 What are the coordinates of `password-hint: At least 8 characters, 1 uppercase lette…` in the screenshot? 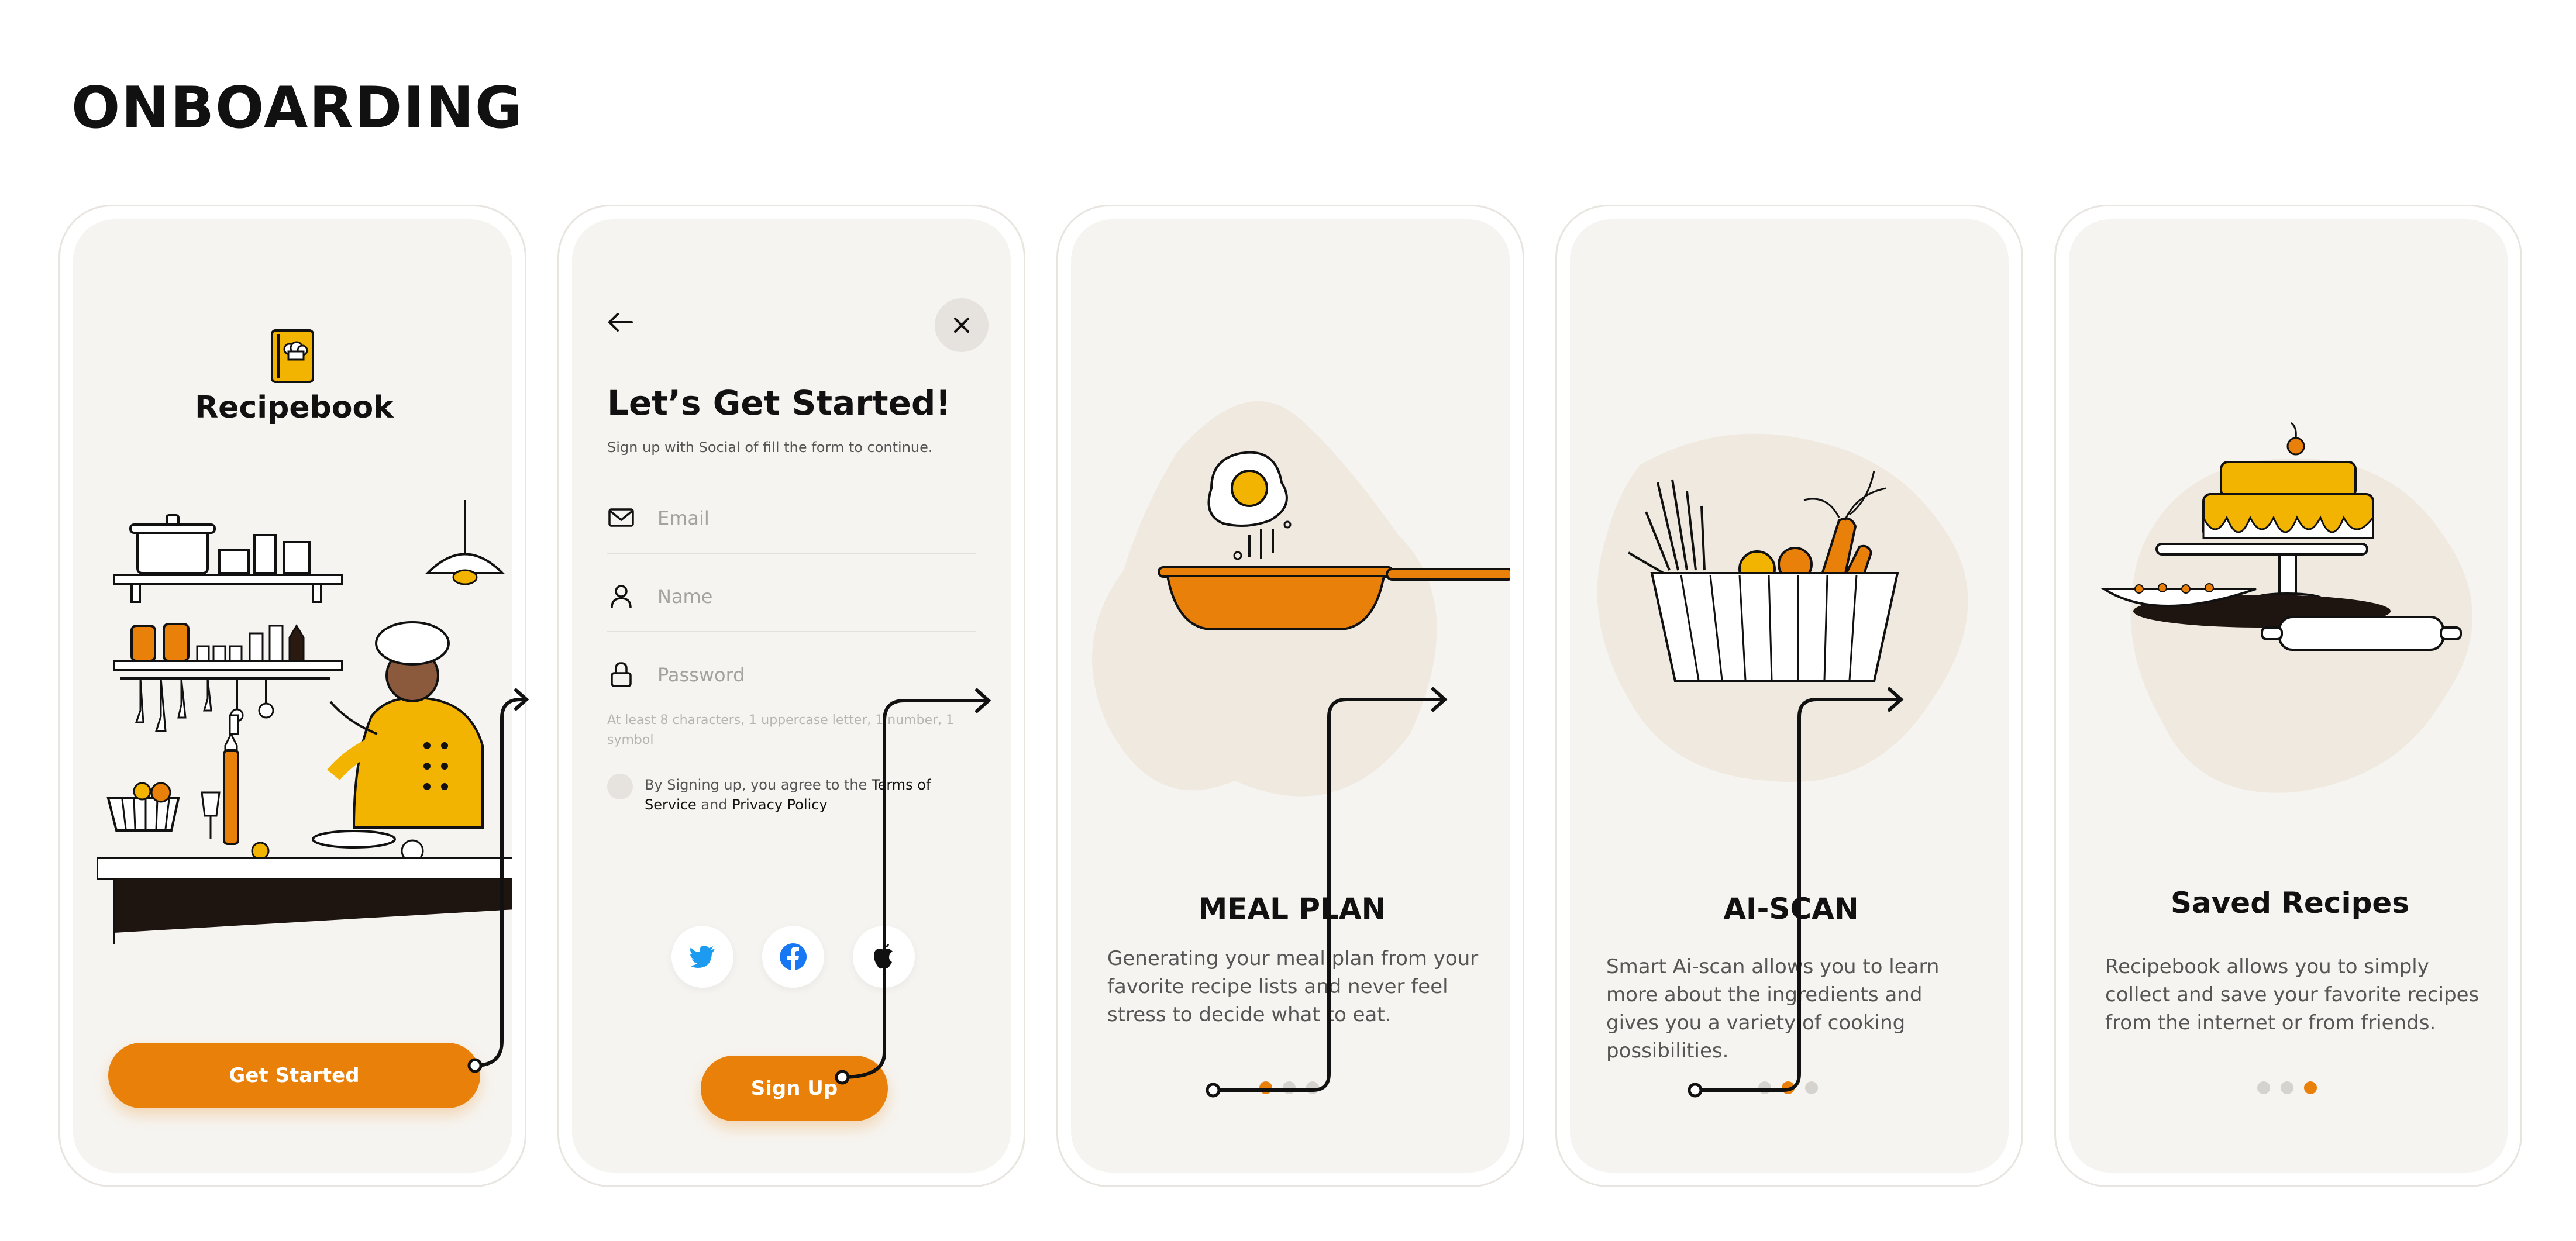 It's located at (781, 730).